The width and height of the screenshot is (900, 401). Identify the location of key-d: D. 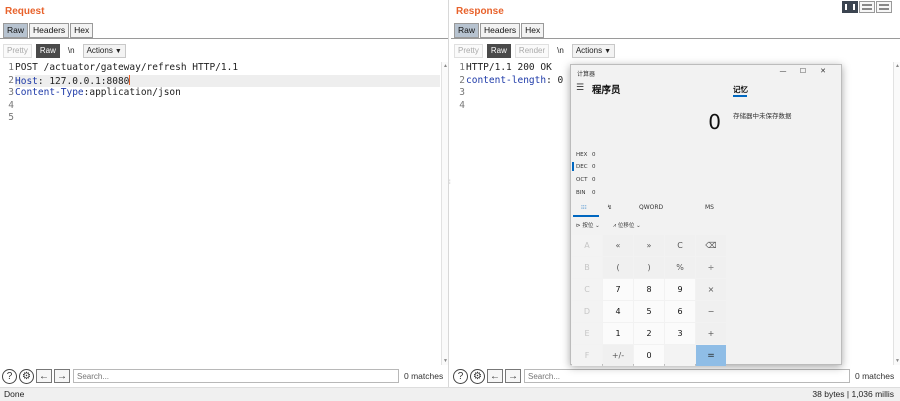
(587, 311).